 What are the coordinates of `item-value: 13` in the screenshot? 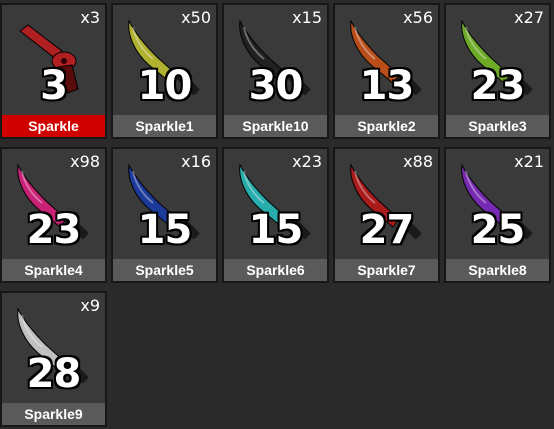 It's located at (387, 86).